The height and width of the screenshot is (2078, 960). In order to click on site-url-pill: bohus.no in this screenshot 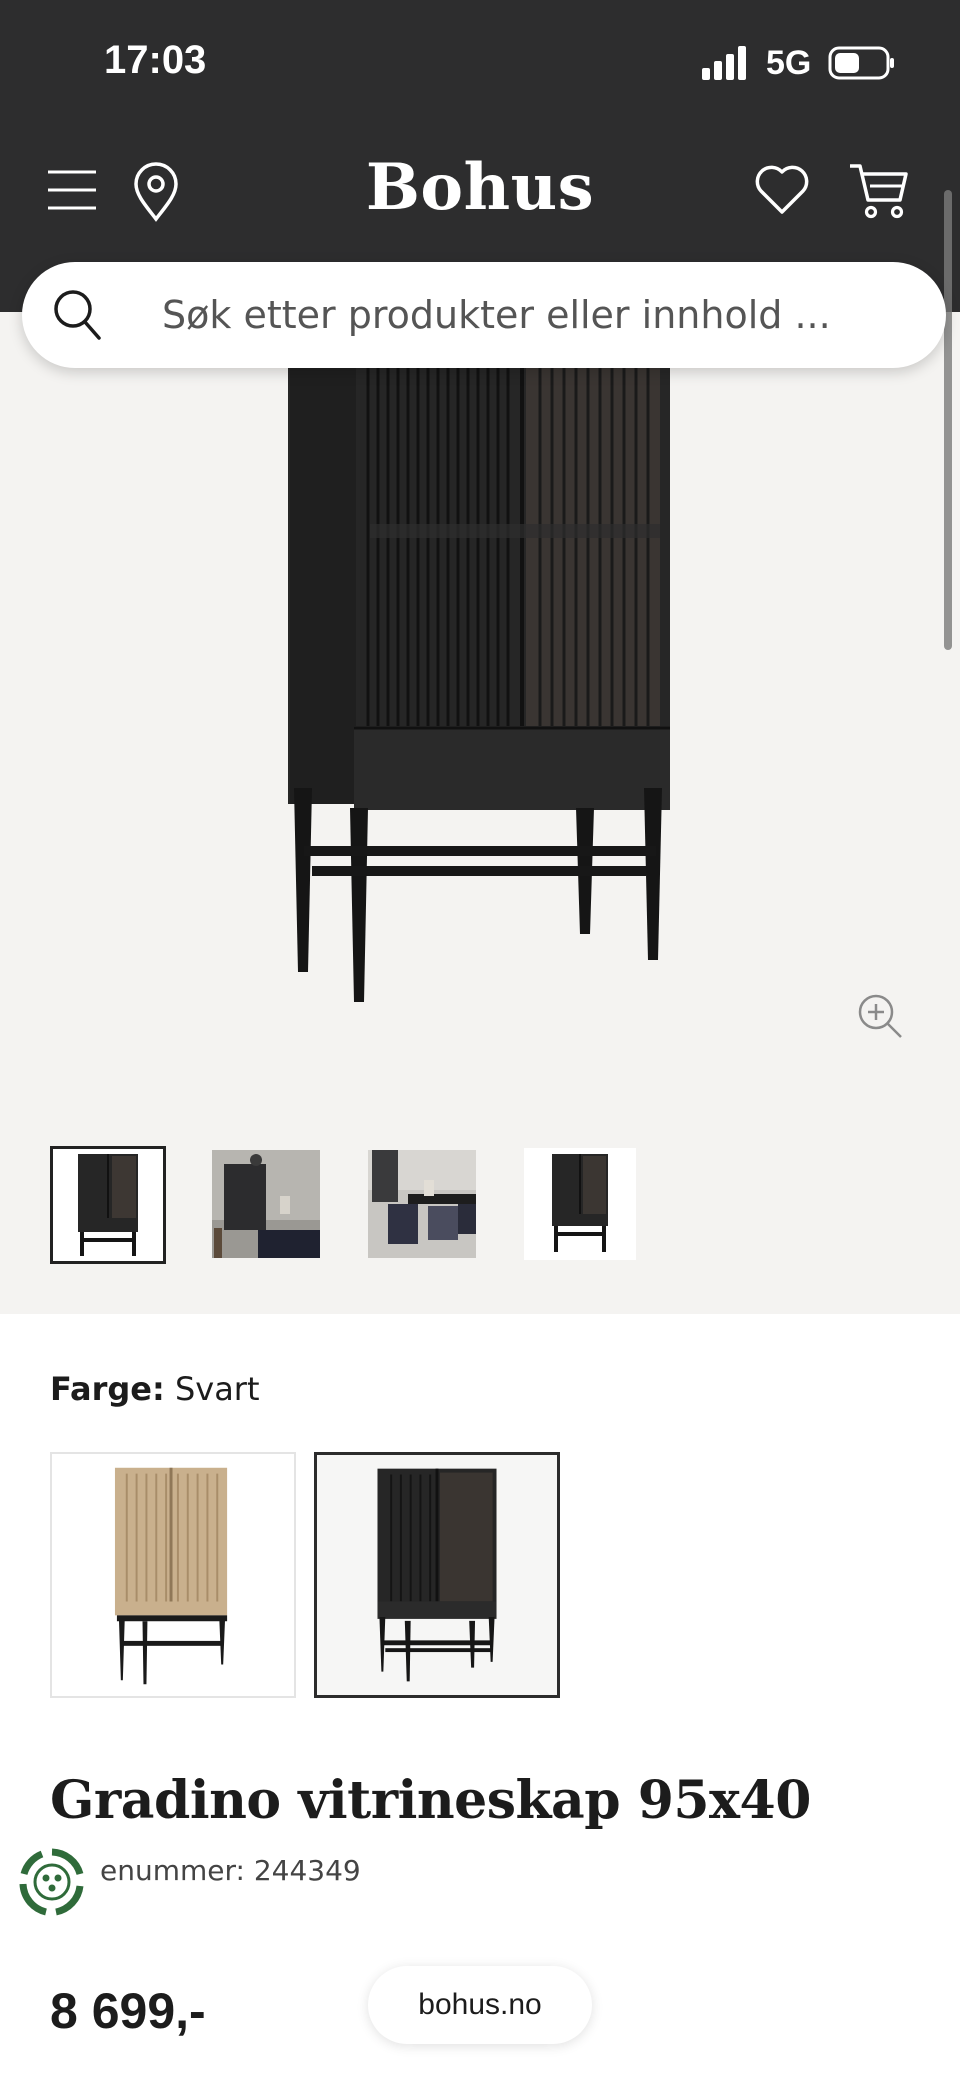, I will do `click(480, 2005)`.